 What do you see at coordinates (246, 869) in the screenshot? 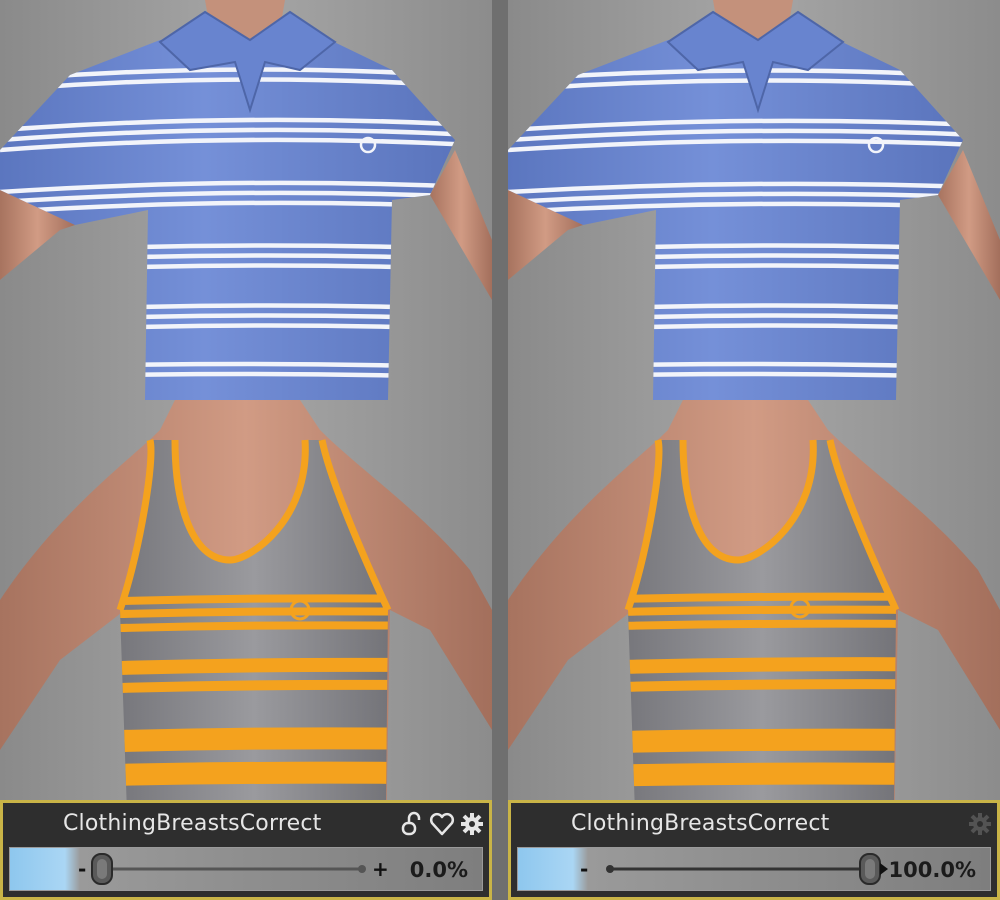
I see `slider-track: - + 0.0%` at bounding box center [246, 869].